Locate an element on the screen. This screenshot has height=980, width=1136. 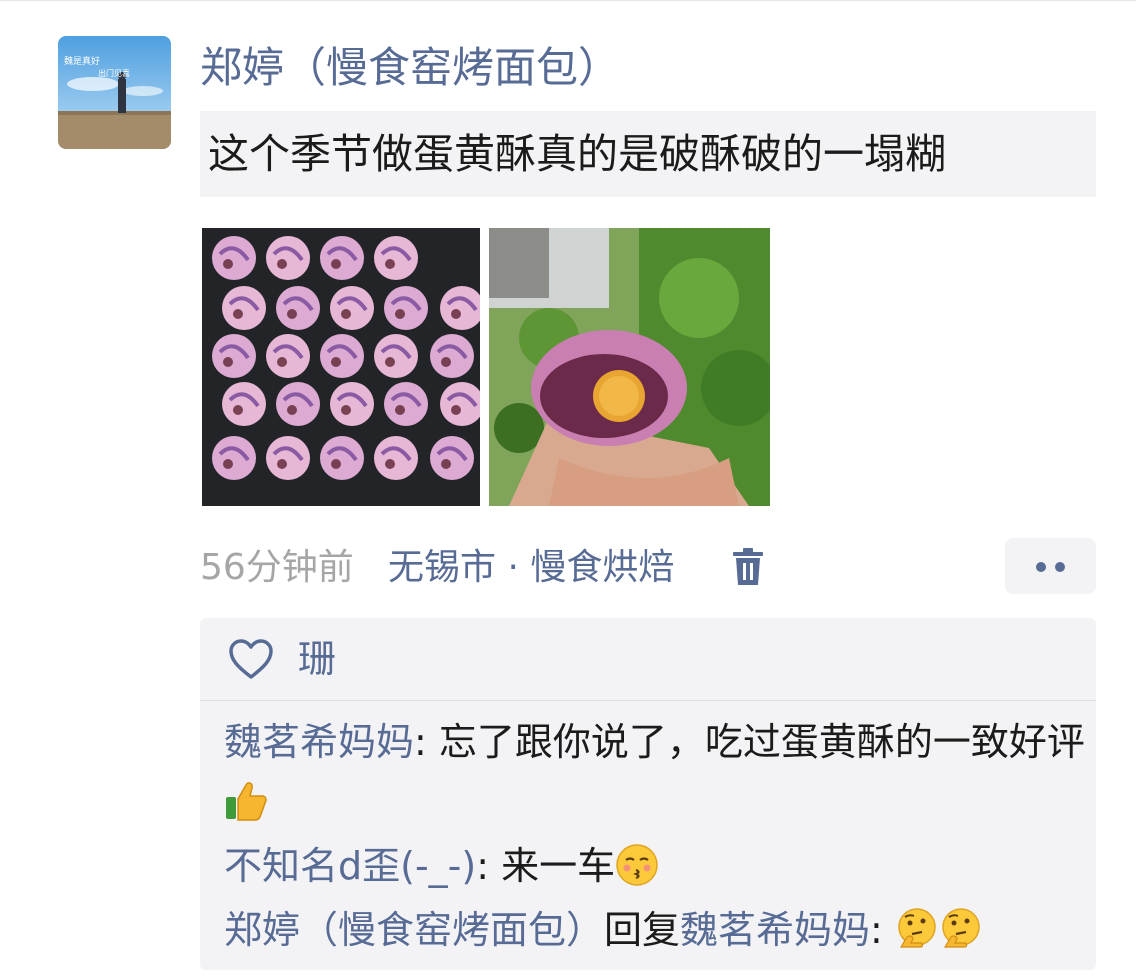
tray-of-pastries-photo is located at coordinates (341, 367).